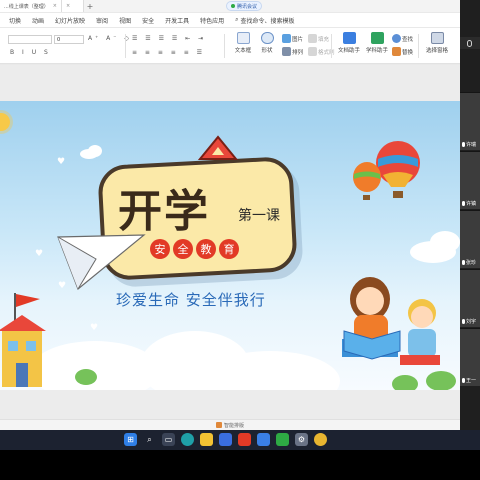 The image size is (480, 480). Describe the element at coordinates (169, 38) in the screenshot. I see `paragraph-buttons: ☰ ☰ ☰ ☰ ⇤ ⇥` at that location.